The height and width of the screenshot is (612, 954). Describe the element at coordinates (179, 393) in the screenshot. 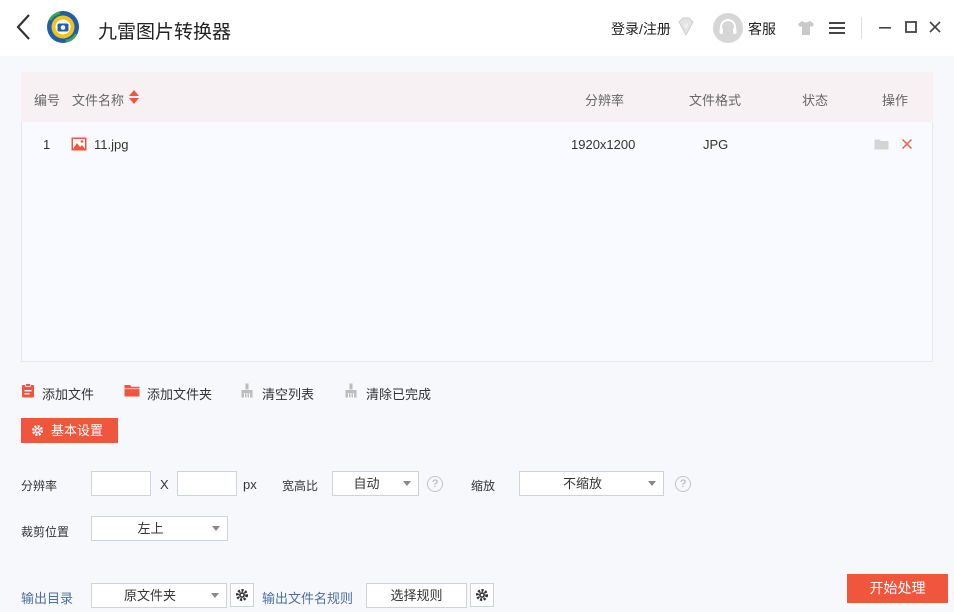

I see `add-folder-button: 添加文件夹` at that location.